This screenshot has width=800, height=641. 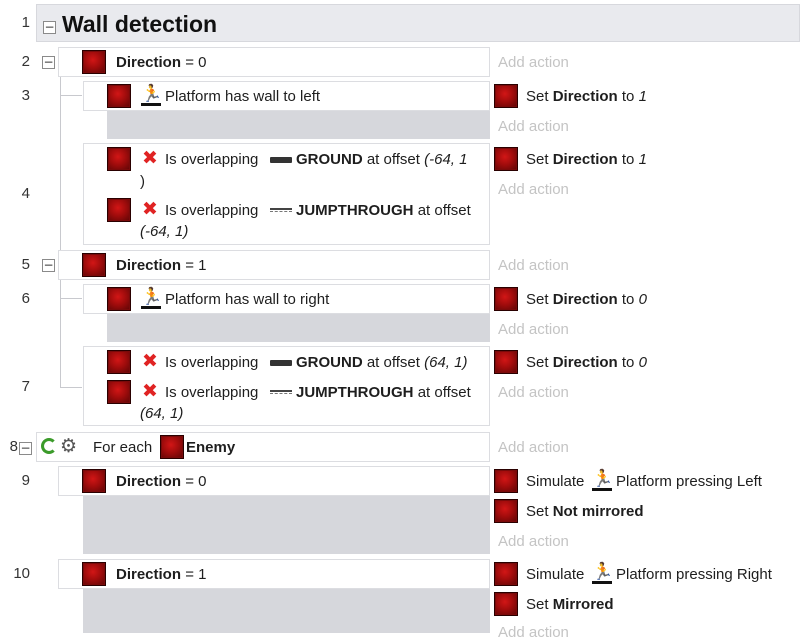 What do you see at coordinates (21, 573) in the screenshot?
I see `line-number: 10` at bounding box center [21, 573].